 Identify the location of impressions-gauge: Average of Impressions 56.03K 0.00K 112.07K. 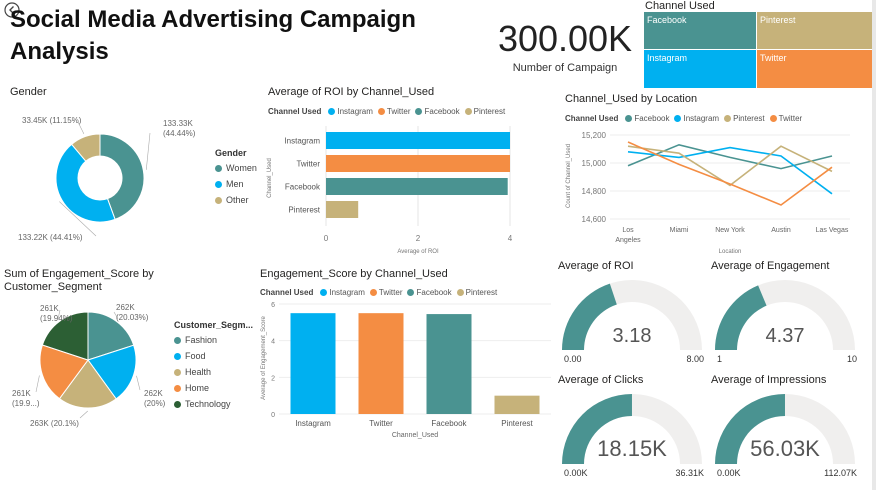
(788, 426).